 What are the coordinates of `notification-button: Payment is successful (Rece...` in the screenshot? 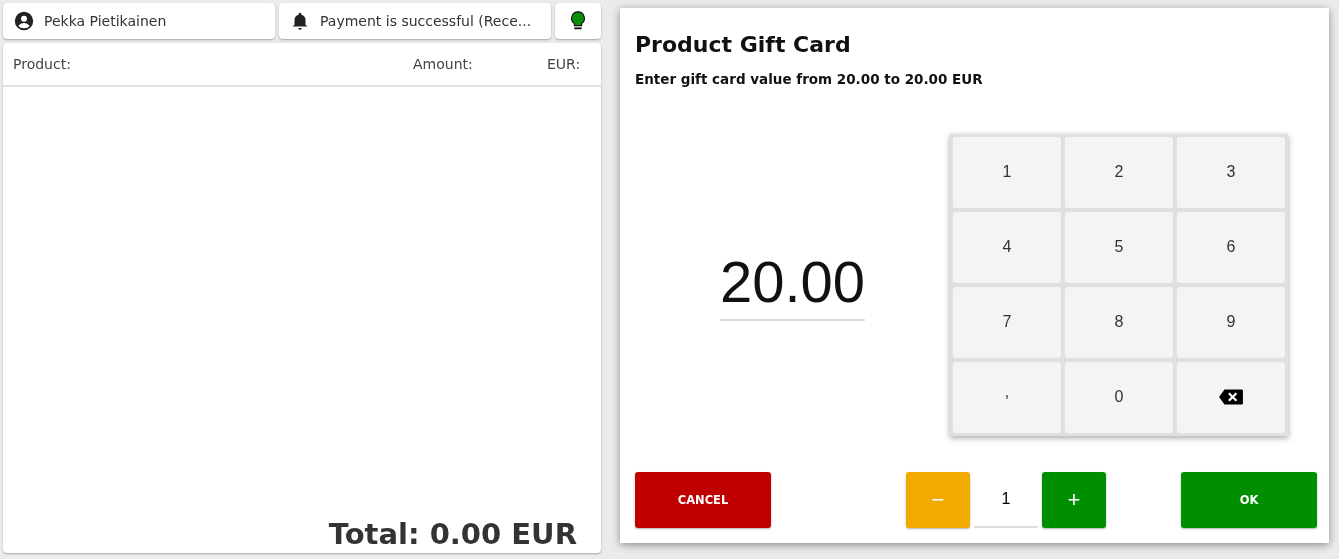 It's located at (415, 21).